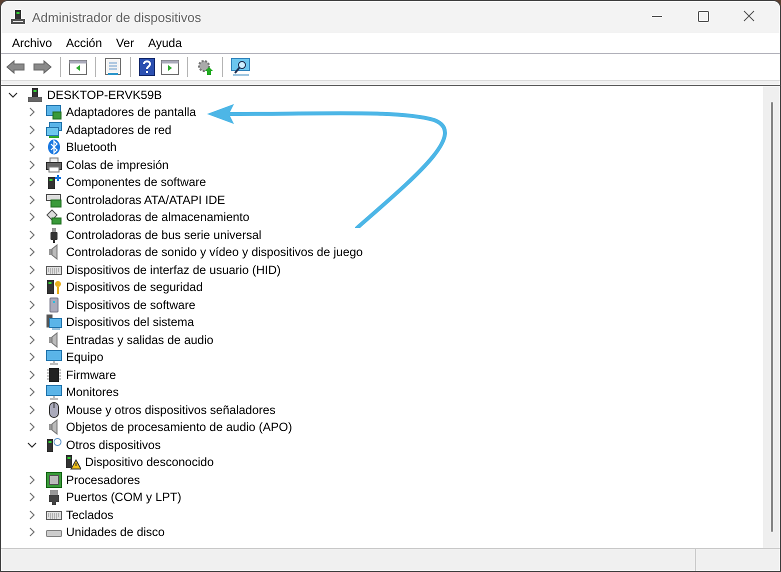 Image resolution: width=781 pixels, height=572 pixels. What do you see at coordinates (158, 217) in the screenshot?
I see `tree-item: Controladoras de almacenamiento` at bounding box center [158, 217].